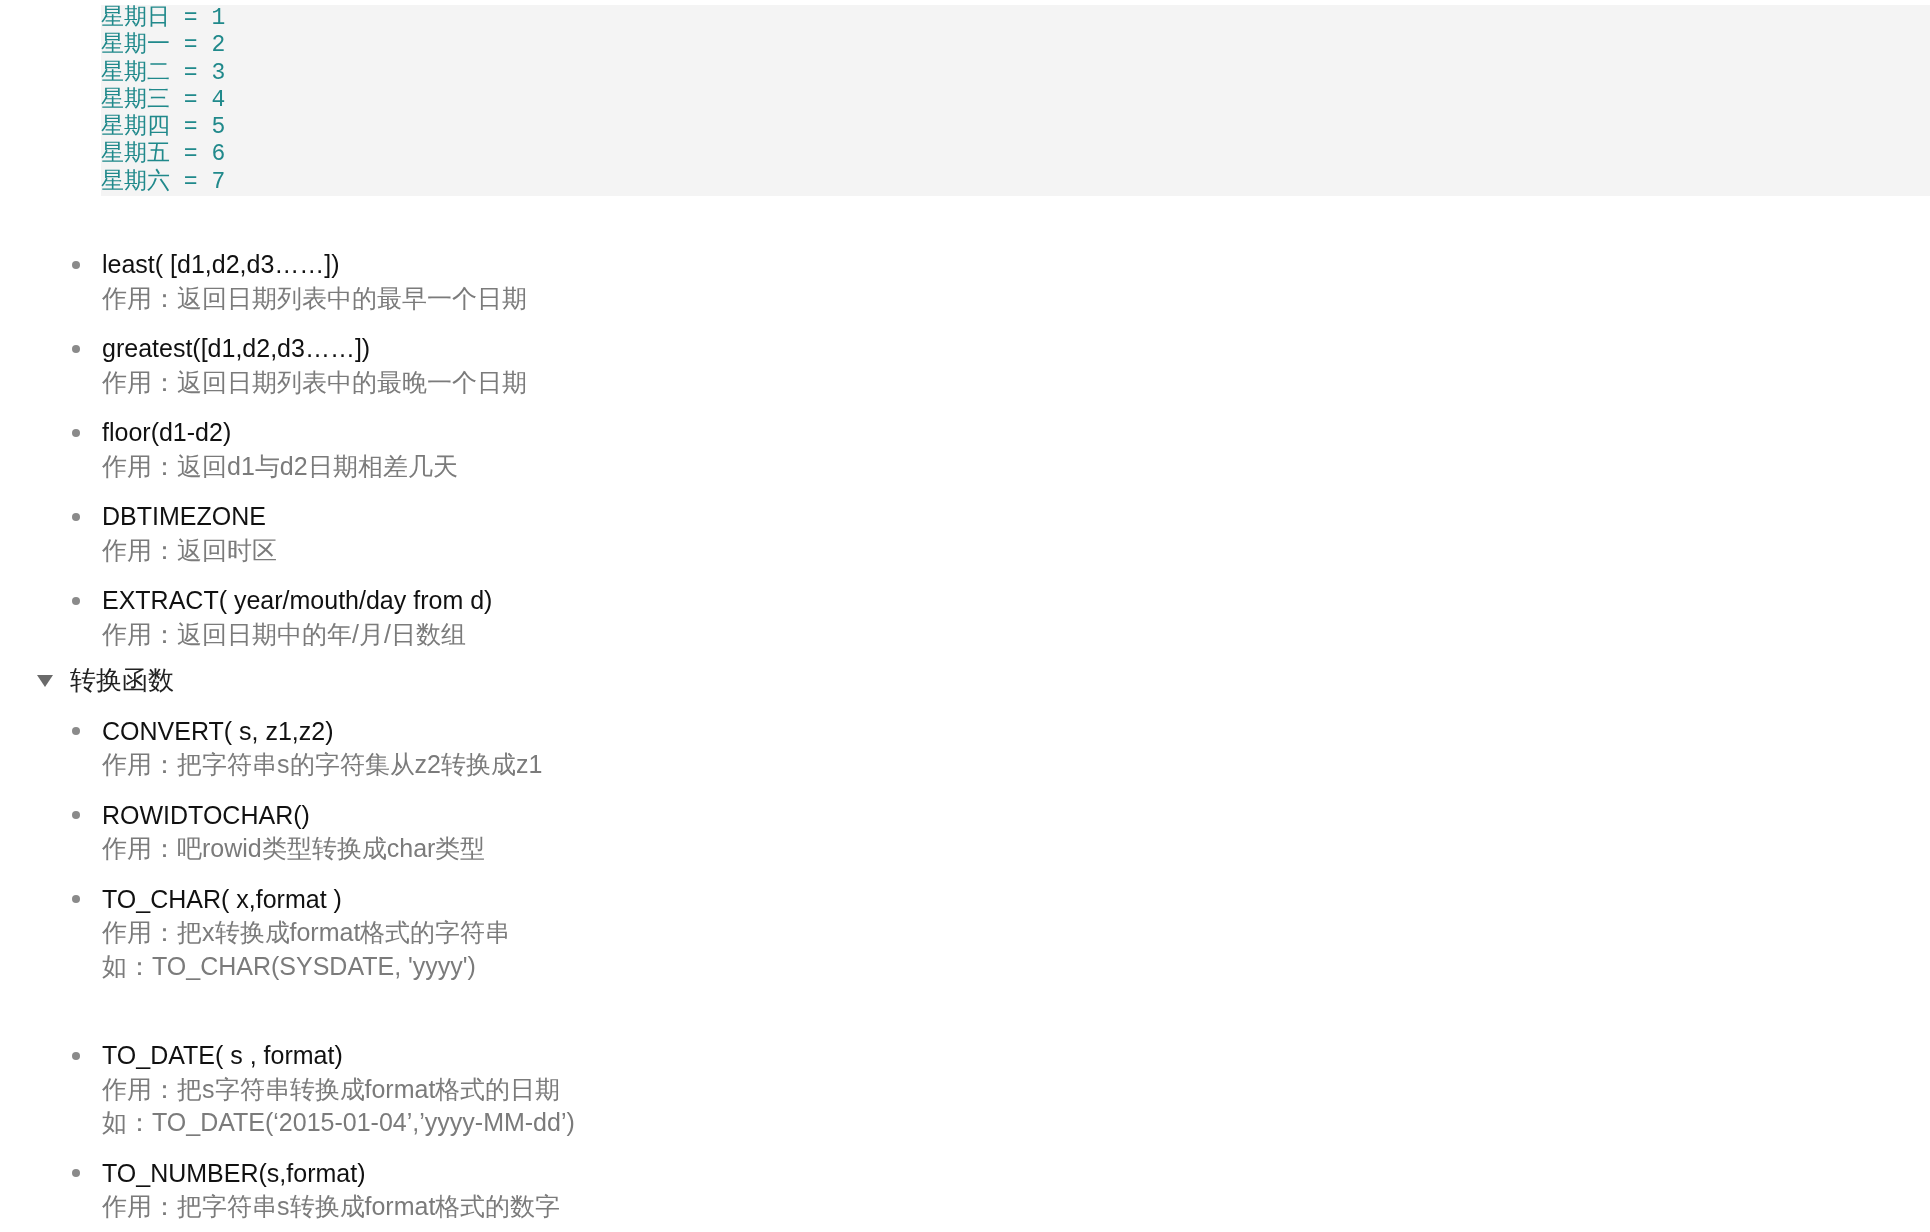 Image resolution: width=1930 pixels, height=1232 pixels. I want to click on note-text: 如：TO_DATE(‘2015-01-04’,’yyyy-MM-dd’), so click(338, 1123).